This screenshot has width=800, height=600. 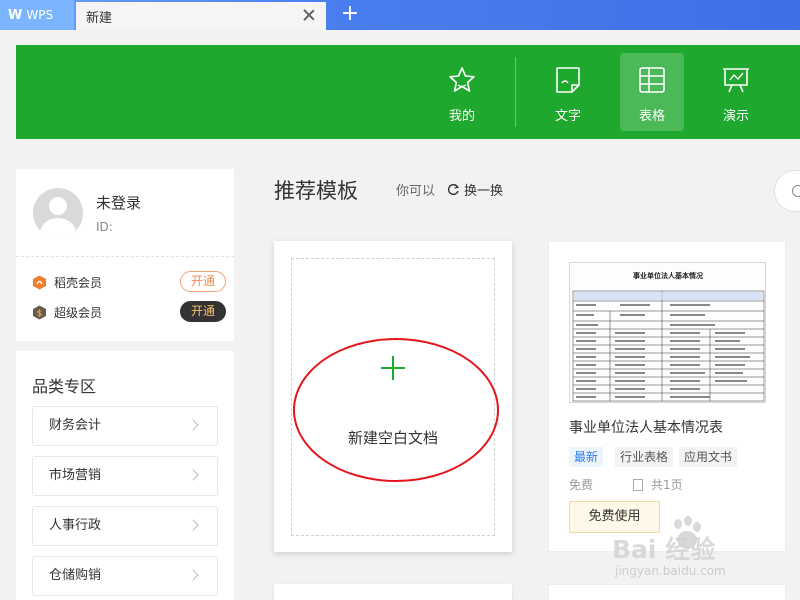 I want to click on nav-divider, so click(x=515, y=92).